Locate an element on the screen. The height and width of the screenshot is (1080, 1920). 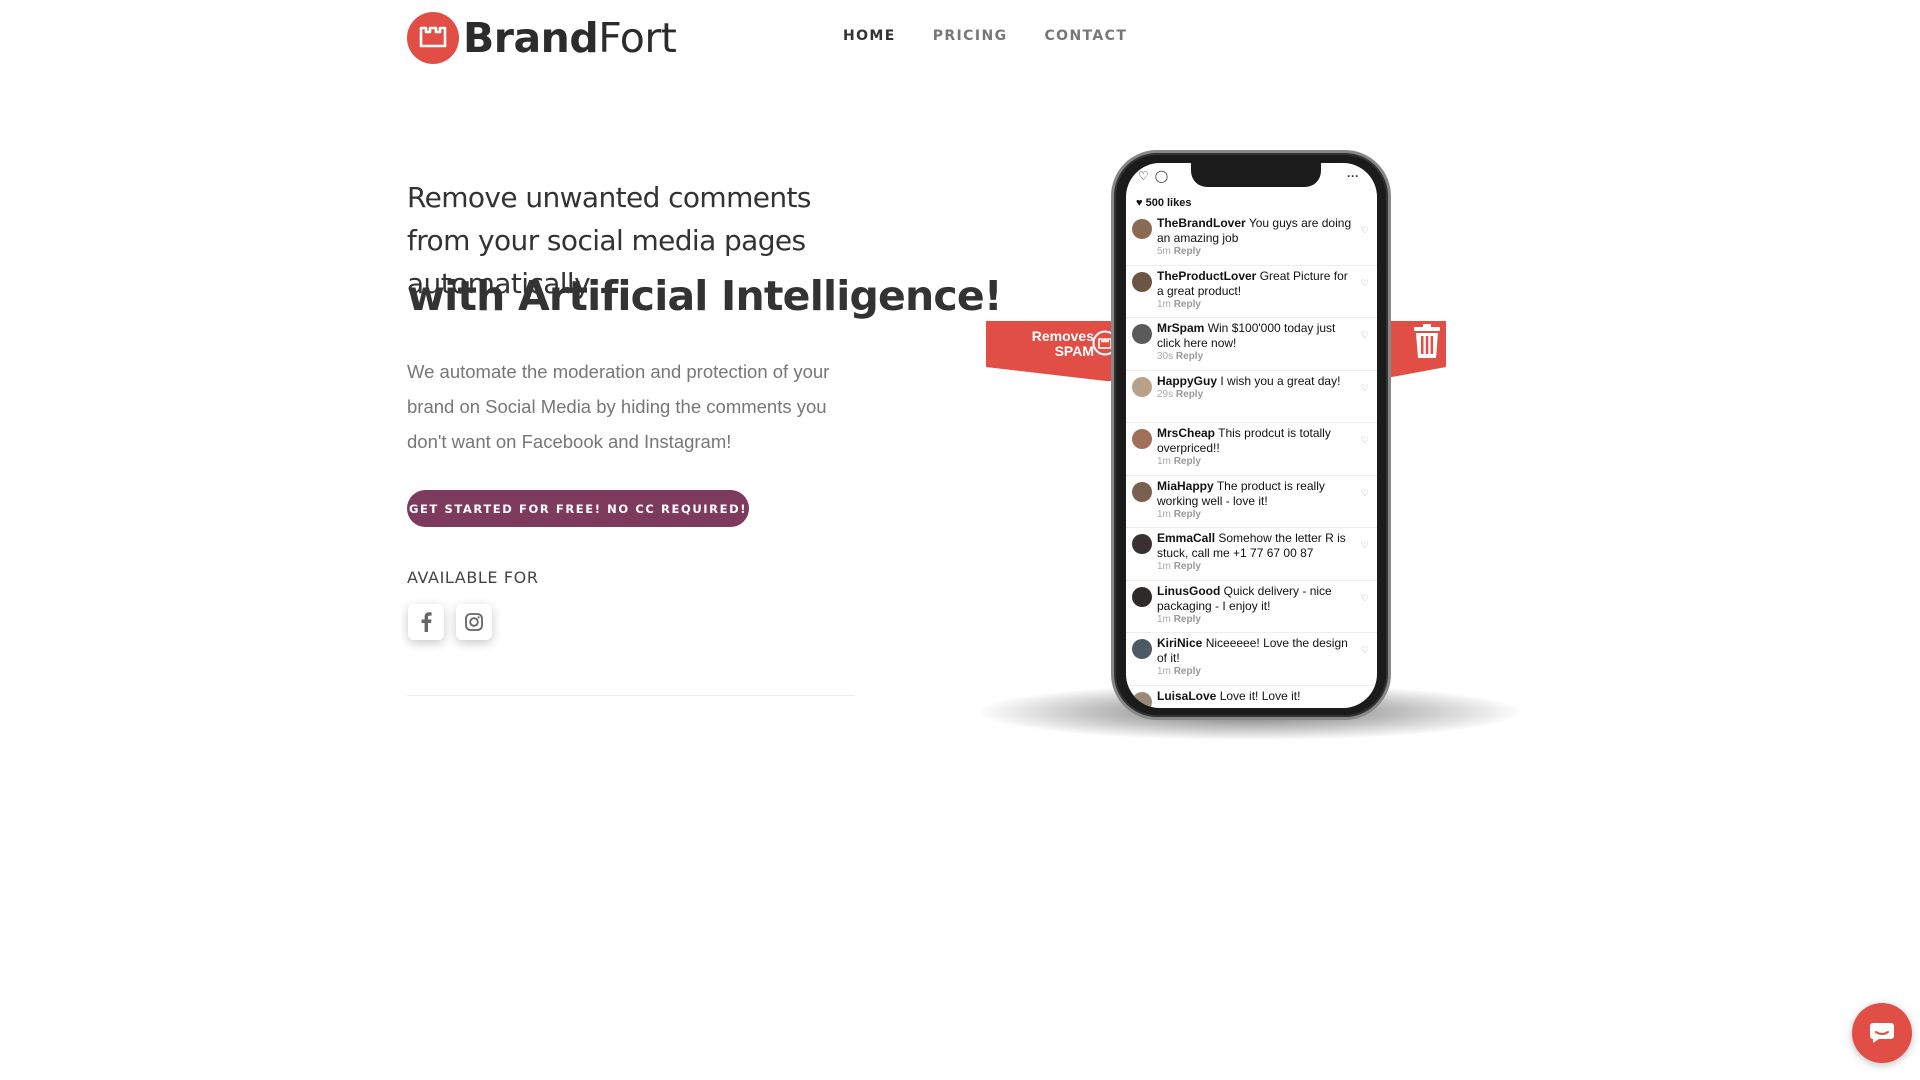
comment-username: MiaHappy is located at coordinates (1185, 486).